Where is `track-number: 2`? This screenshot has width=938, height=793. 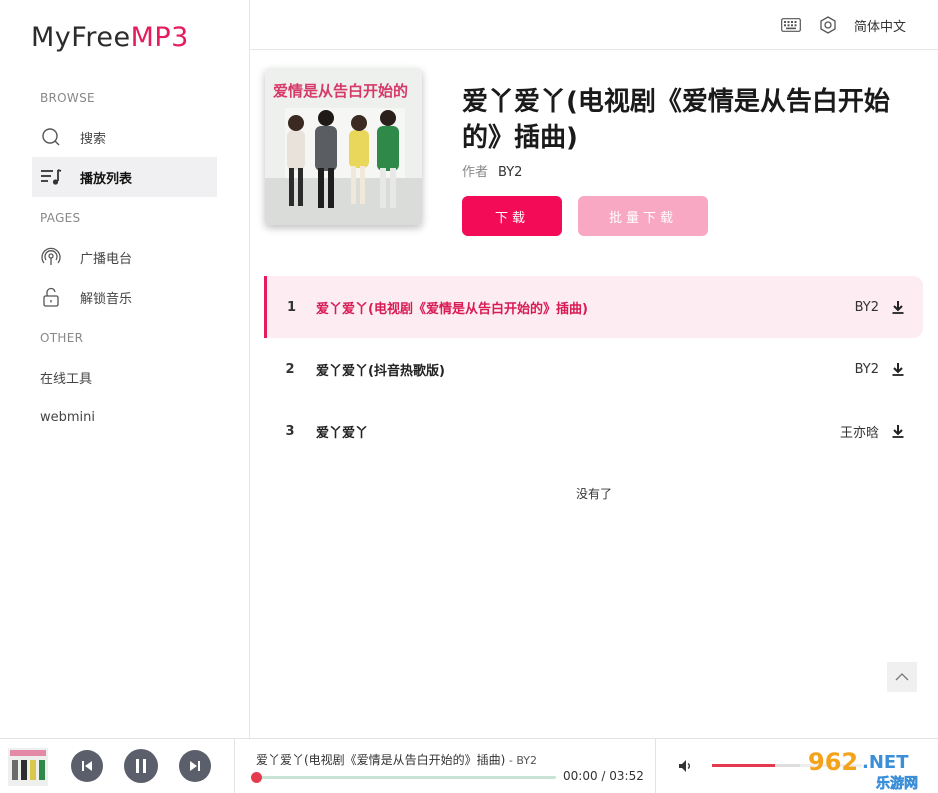
track-number: 2 is located at coordinates (290, 369).